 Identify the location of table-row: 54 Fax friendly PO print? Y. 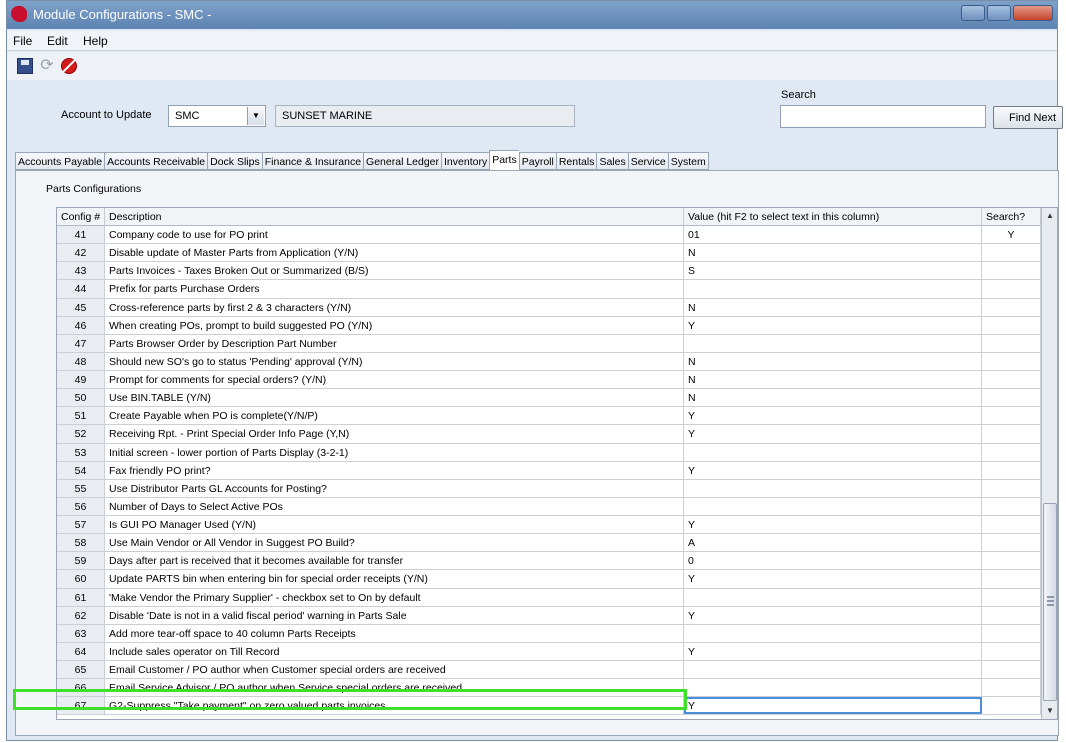
(549, 470).